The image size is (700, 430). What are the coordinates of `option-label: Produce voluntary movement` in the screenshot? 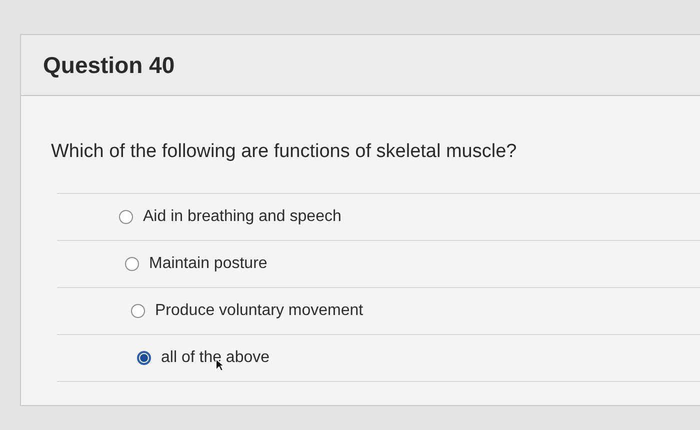 It's located at (259, 311).